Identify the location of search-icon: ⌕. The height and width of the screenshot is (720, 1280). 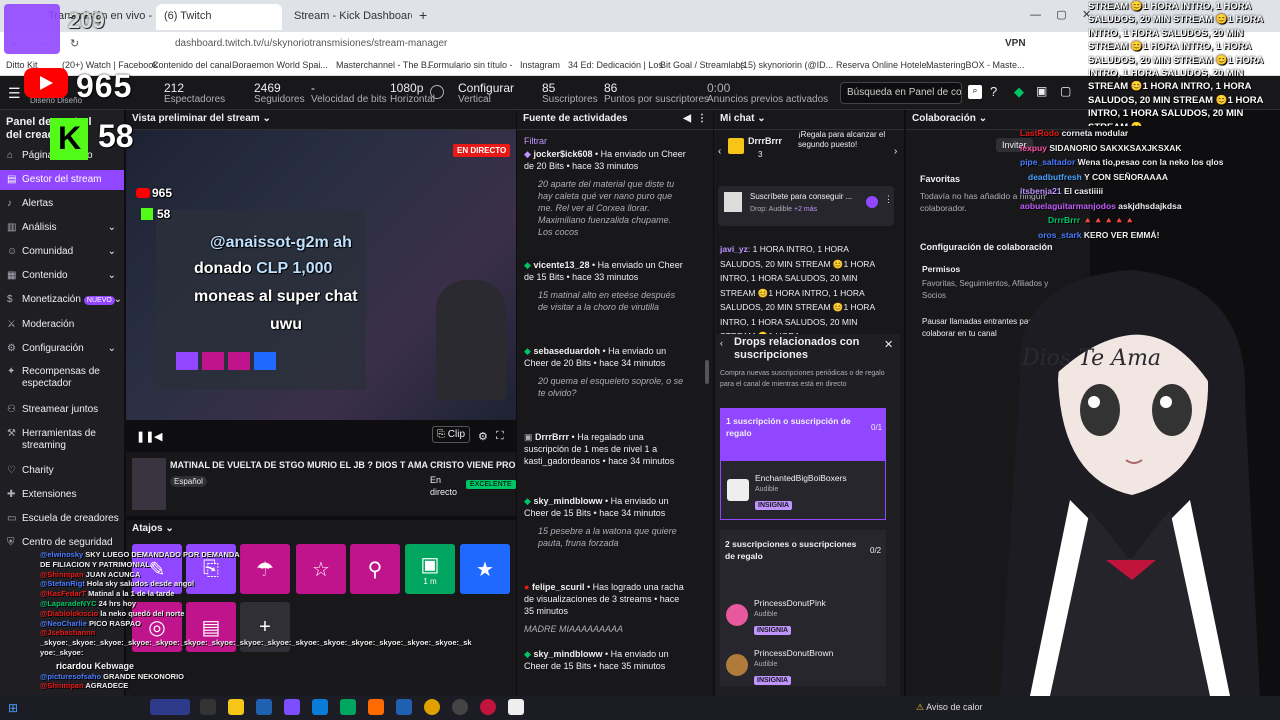
(975, 92).